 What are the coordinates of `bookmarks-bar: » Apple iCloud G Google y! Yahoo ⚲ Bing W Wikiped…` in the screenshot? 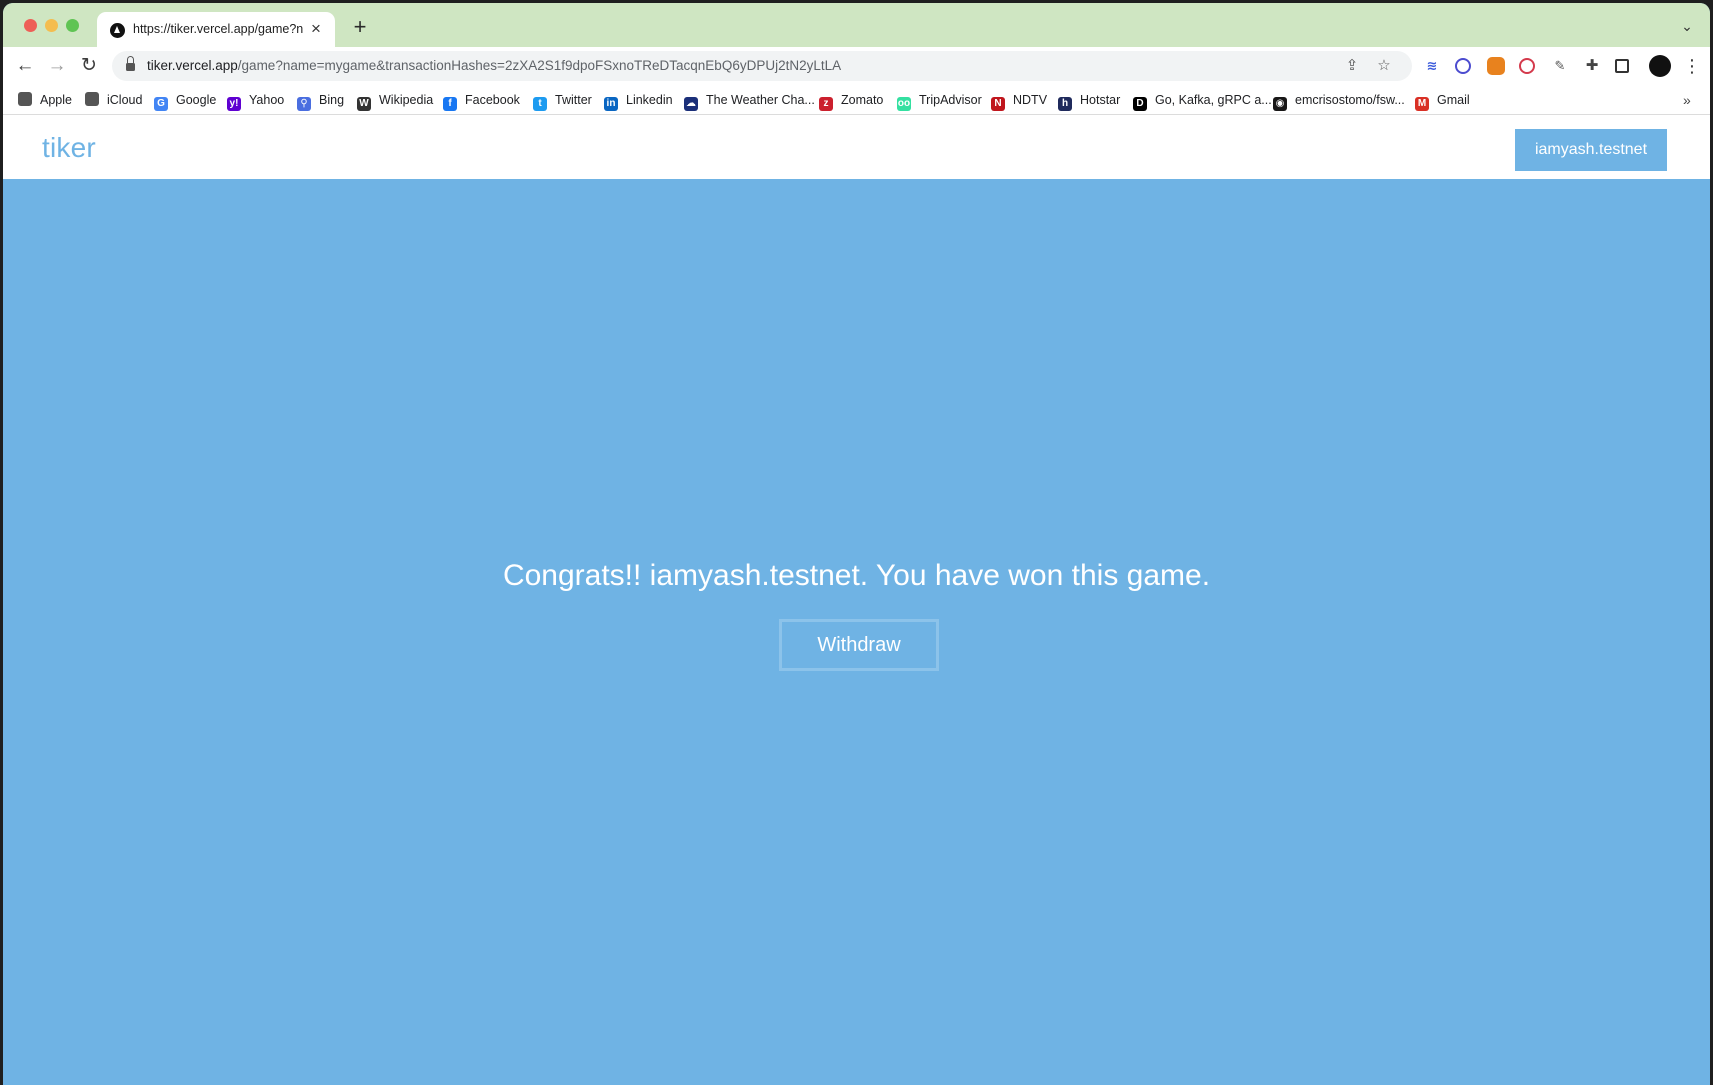 It's located at (856, 100).